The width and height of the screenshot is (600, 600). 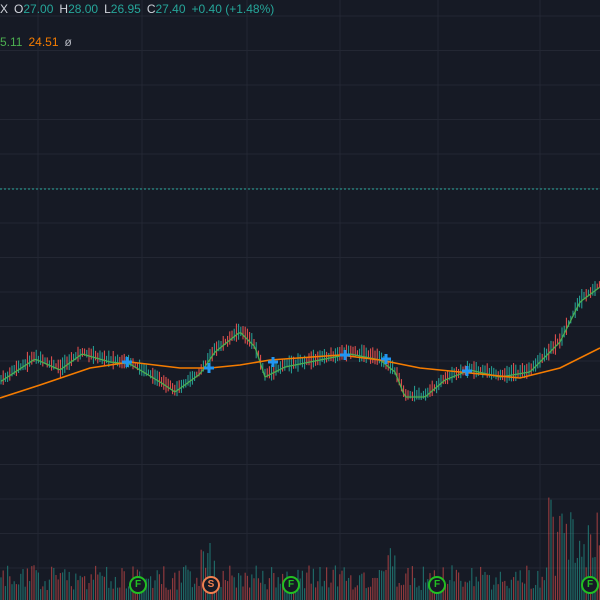 I want to click on ma-fast-value: 5.11, so click(x=11, y=42).